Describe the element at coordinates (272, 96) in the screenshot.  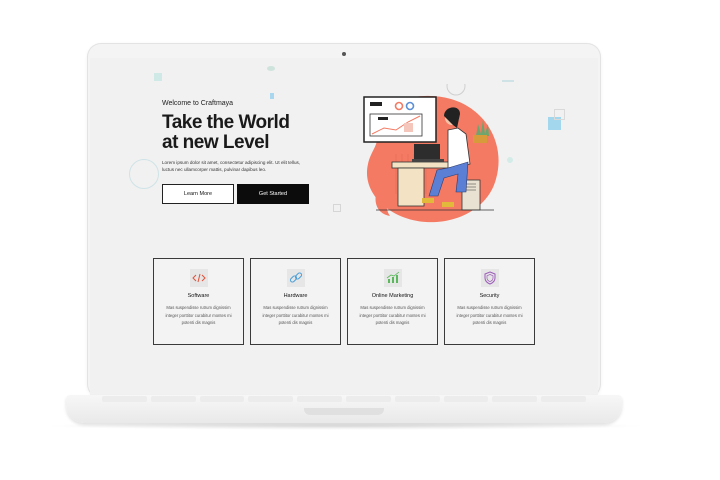
I see `deco-dot` at that location.